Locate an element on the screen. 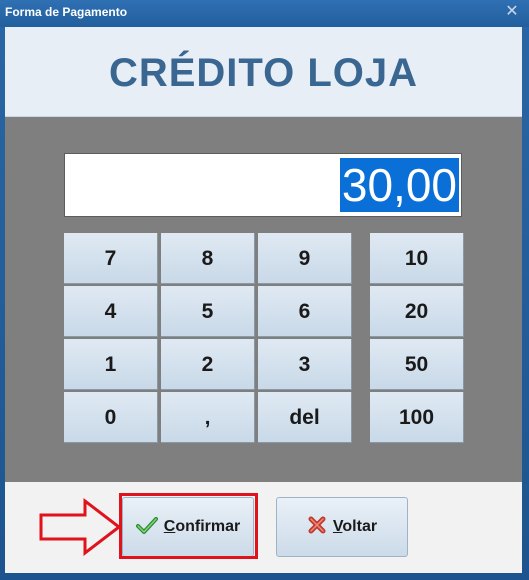  key-comma: , is located at coordinates (208, 417).